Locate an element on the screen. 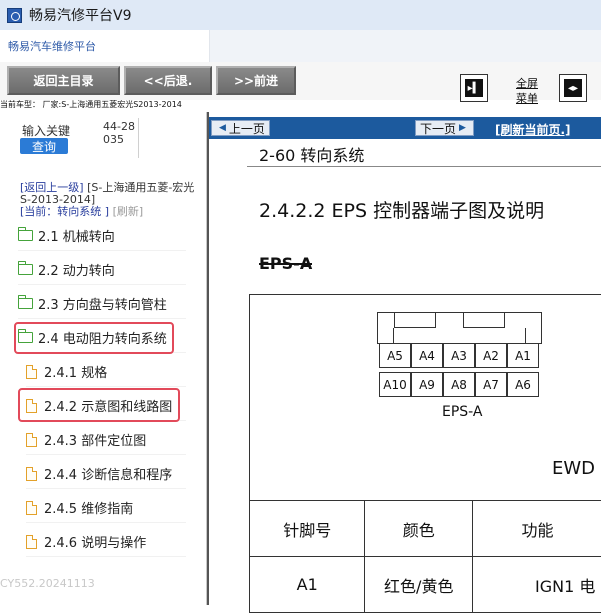 This screenshot has width=601, height=613. tree-item-label: 2.4.5 维修指南 is located at coordinates (88, 507).